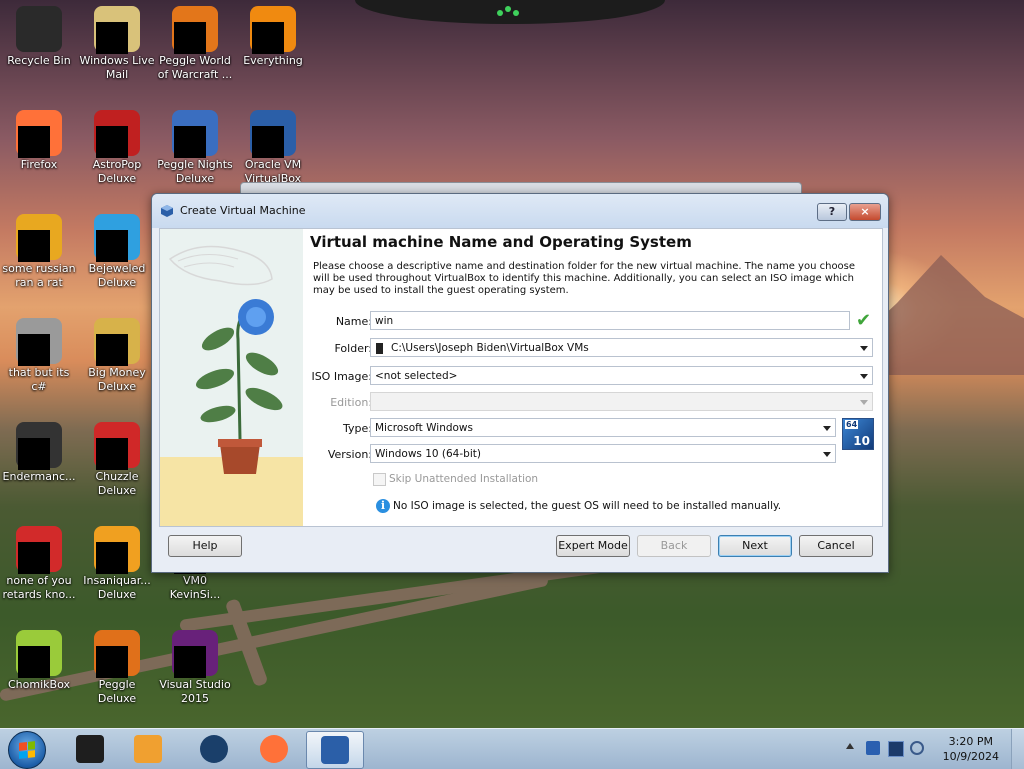  I want to click on desktop-icon: Windows Live Mail, so click(117, 44).